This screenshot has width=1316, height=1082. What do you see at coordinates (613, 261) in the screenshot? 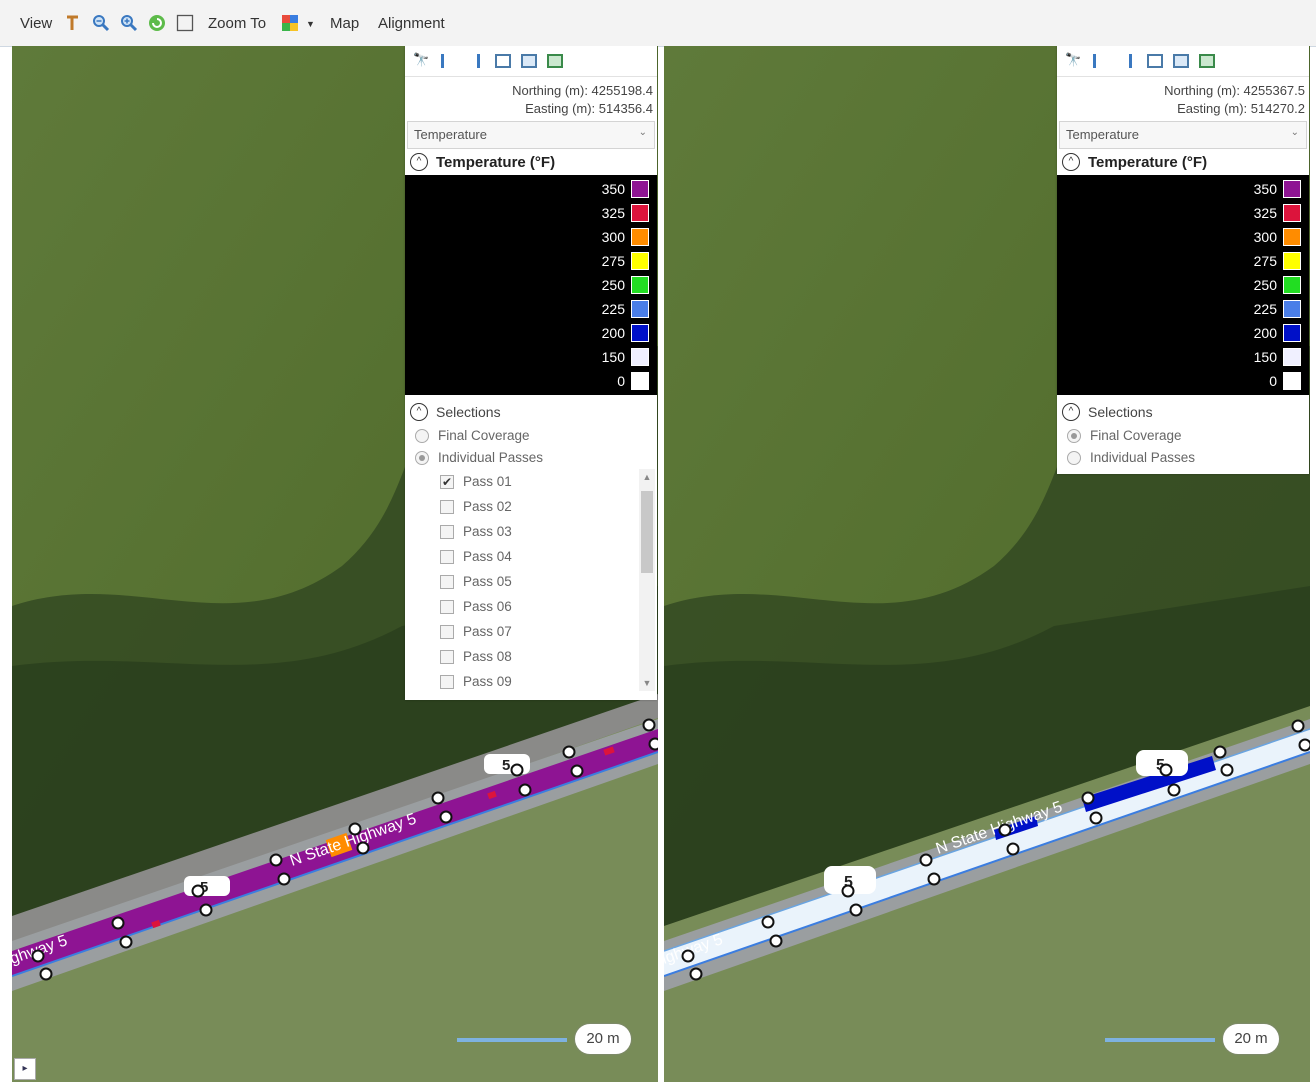
I see `legend-value: 275` at bounding box center [613, 261].